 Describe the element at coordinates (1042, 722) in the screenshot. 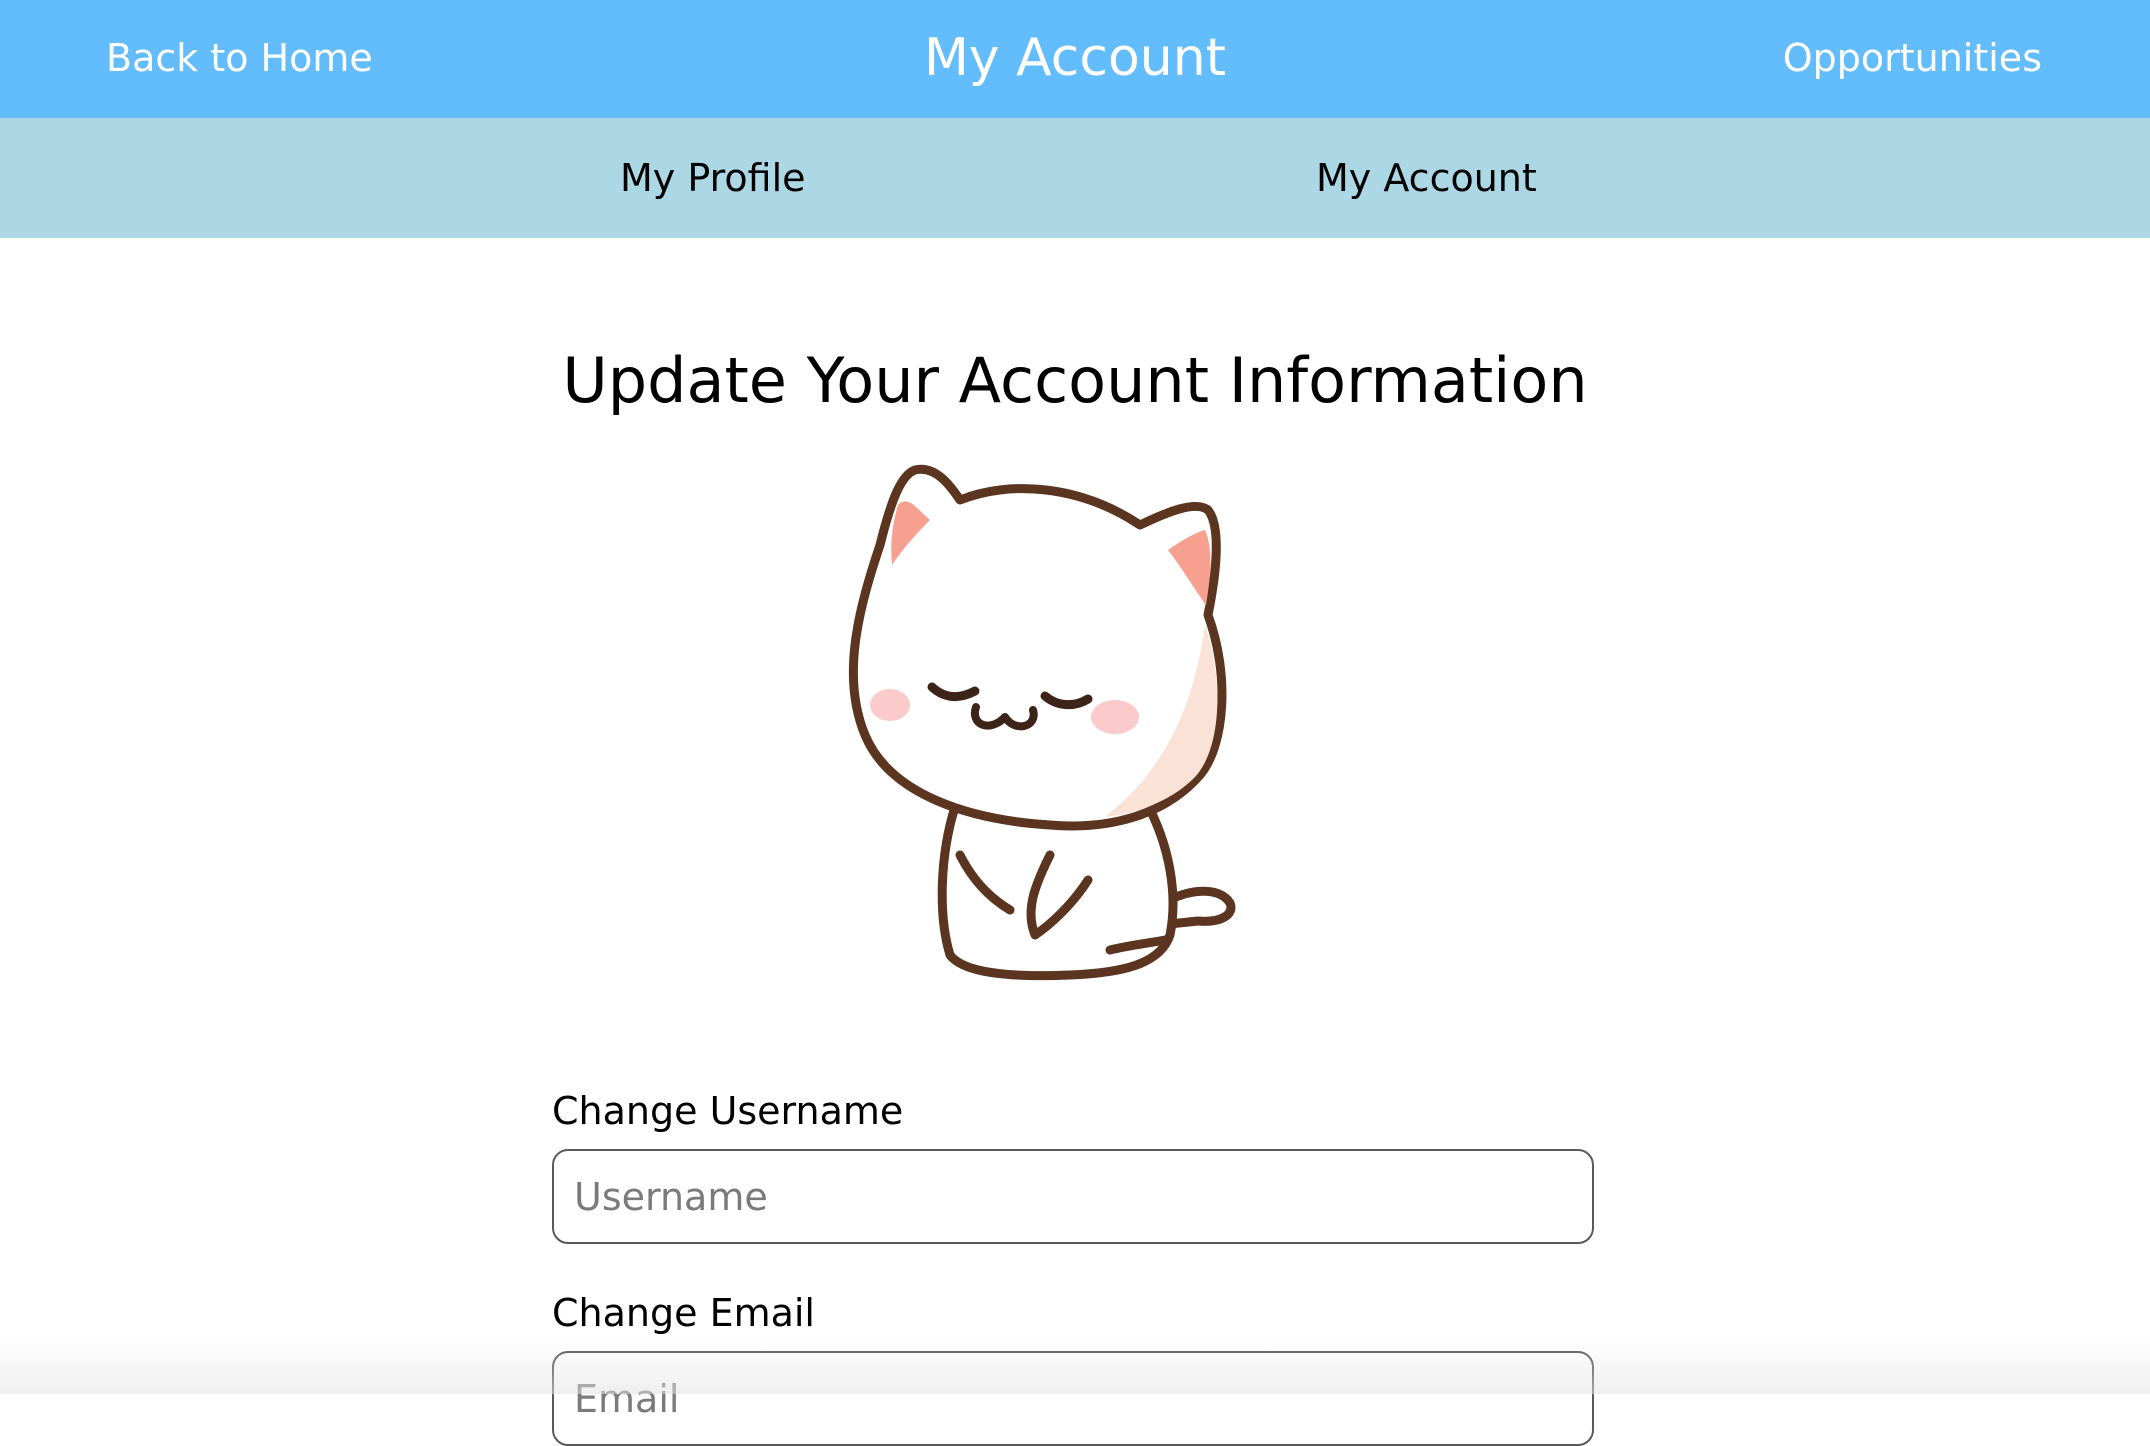

I see `sleepy-cat-icon` at that location.